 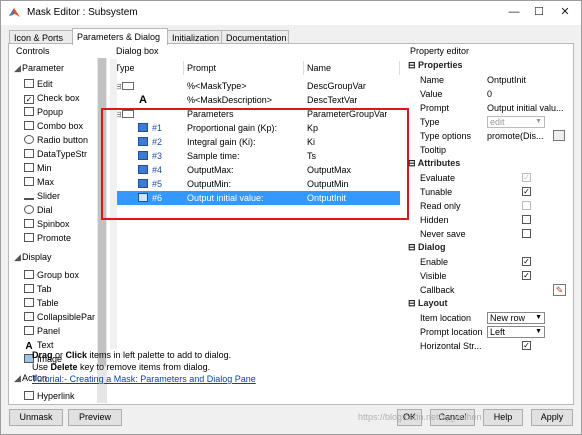 What do you see at coordinates (526, 233) in the screenshot?
I see `never-save-checkbox` at bounding box center [526, 233].